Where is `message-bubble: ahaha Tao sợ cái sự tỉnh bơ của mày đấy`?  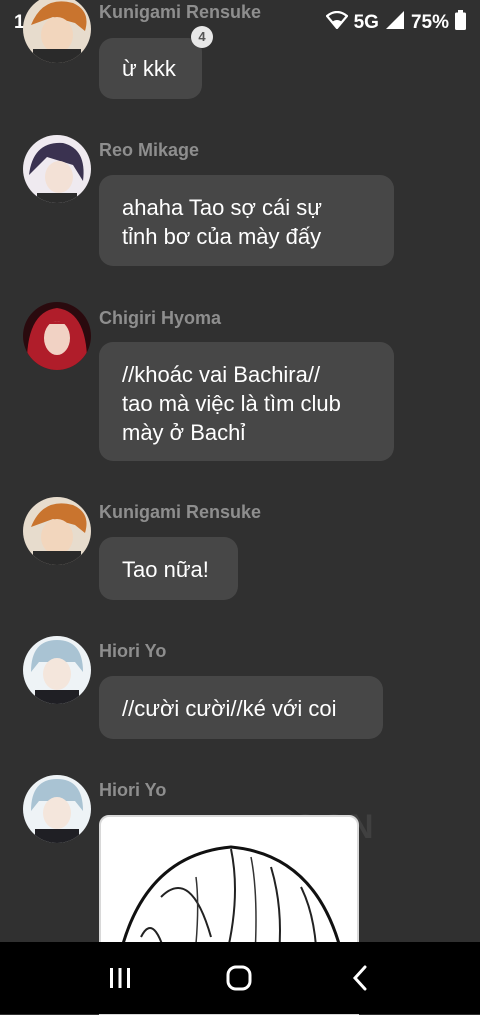 message-bubble: ahaha Tao sợ cái sự tỉnh bơ của mày đấy is located at coordinates (246, 220).